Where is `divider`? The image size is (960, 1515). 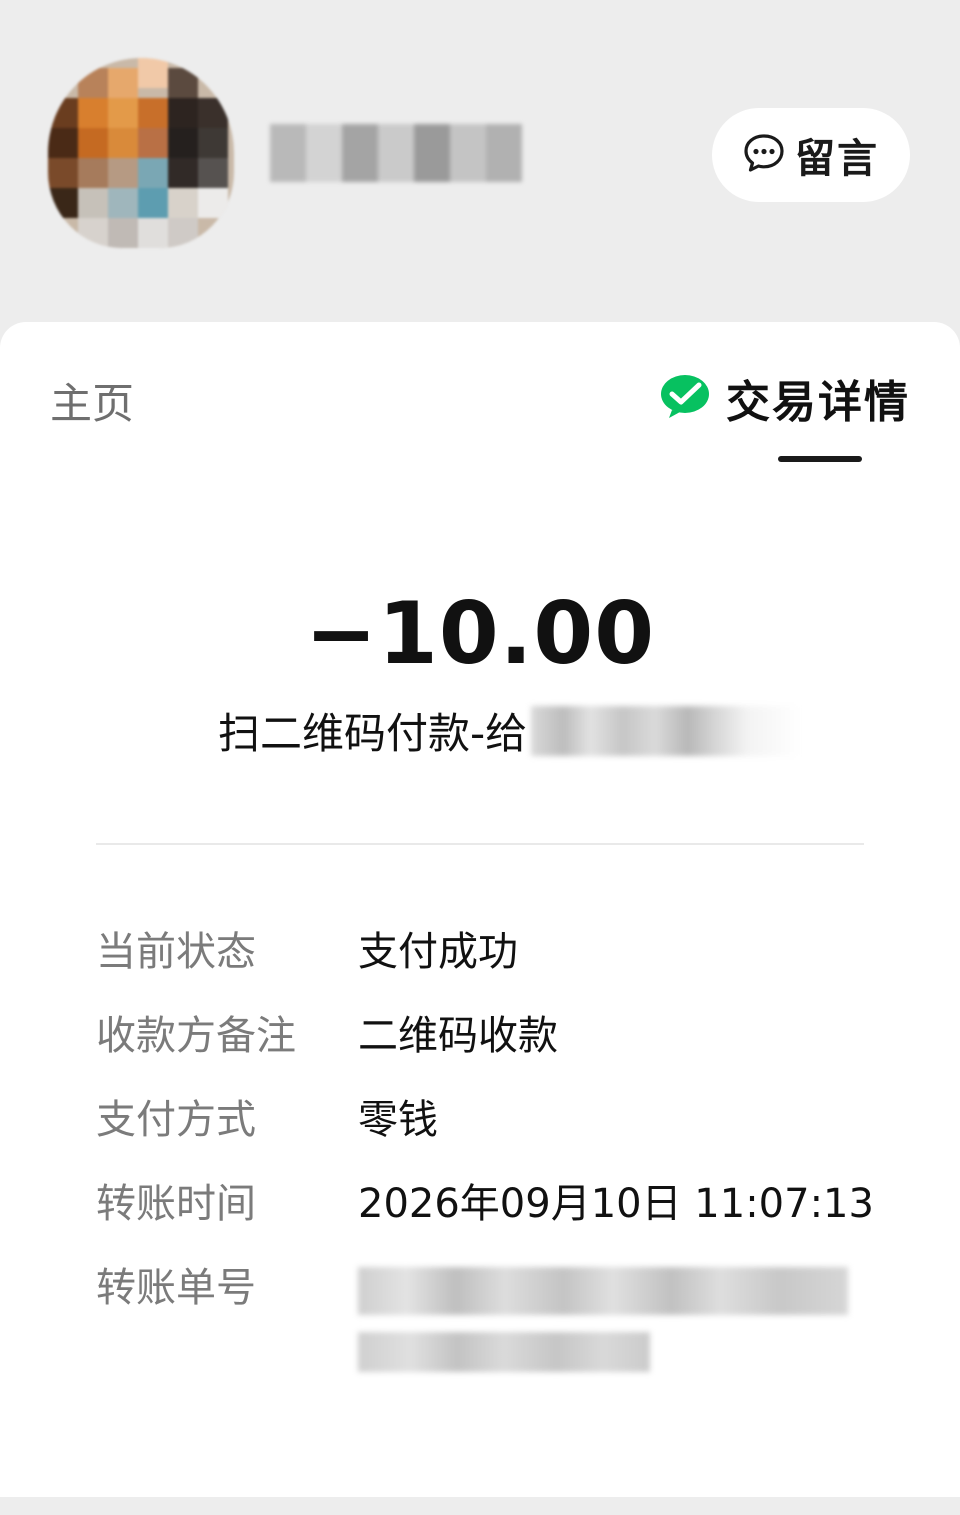
divider is located at coordinates (480, 844).